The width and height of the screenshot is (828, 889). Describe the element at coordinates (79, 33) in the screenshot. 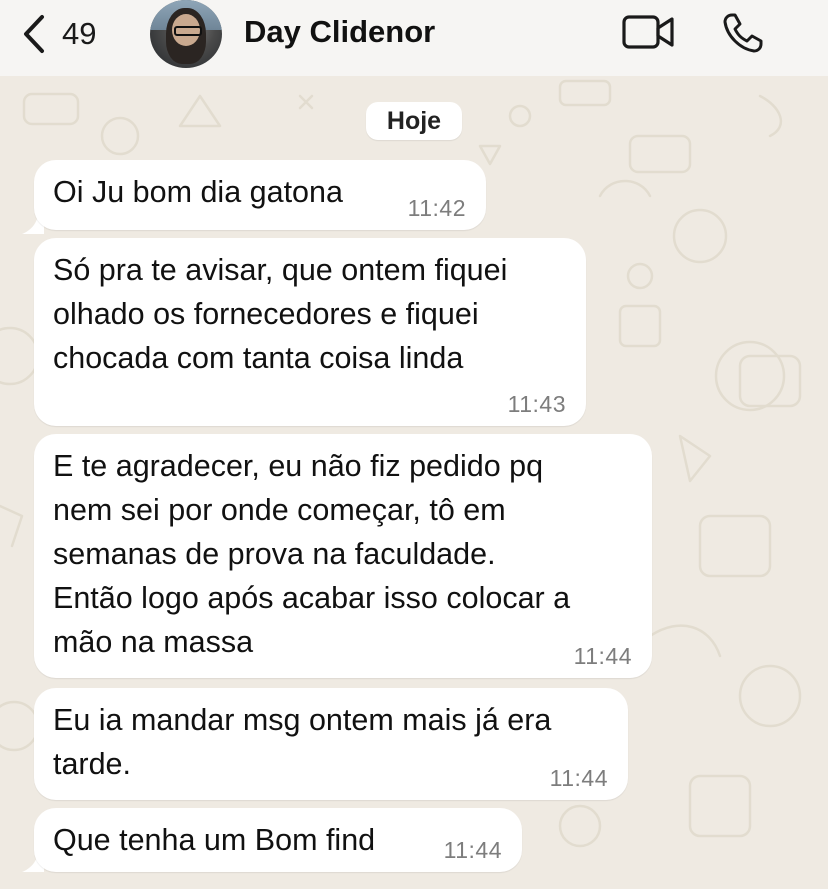

I see `unread-count: 49` at that location.